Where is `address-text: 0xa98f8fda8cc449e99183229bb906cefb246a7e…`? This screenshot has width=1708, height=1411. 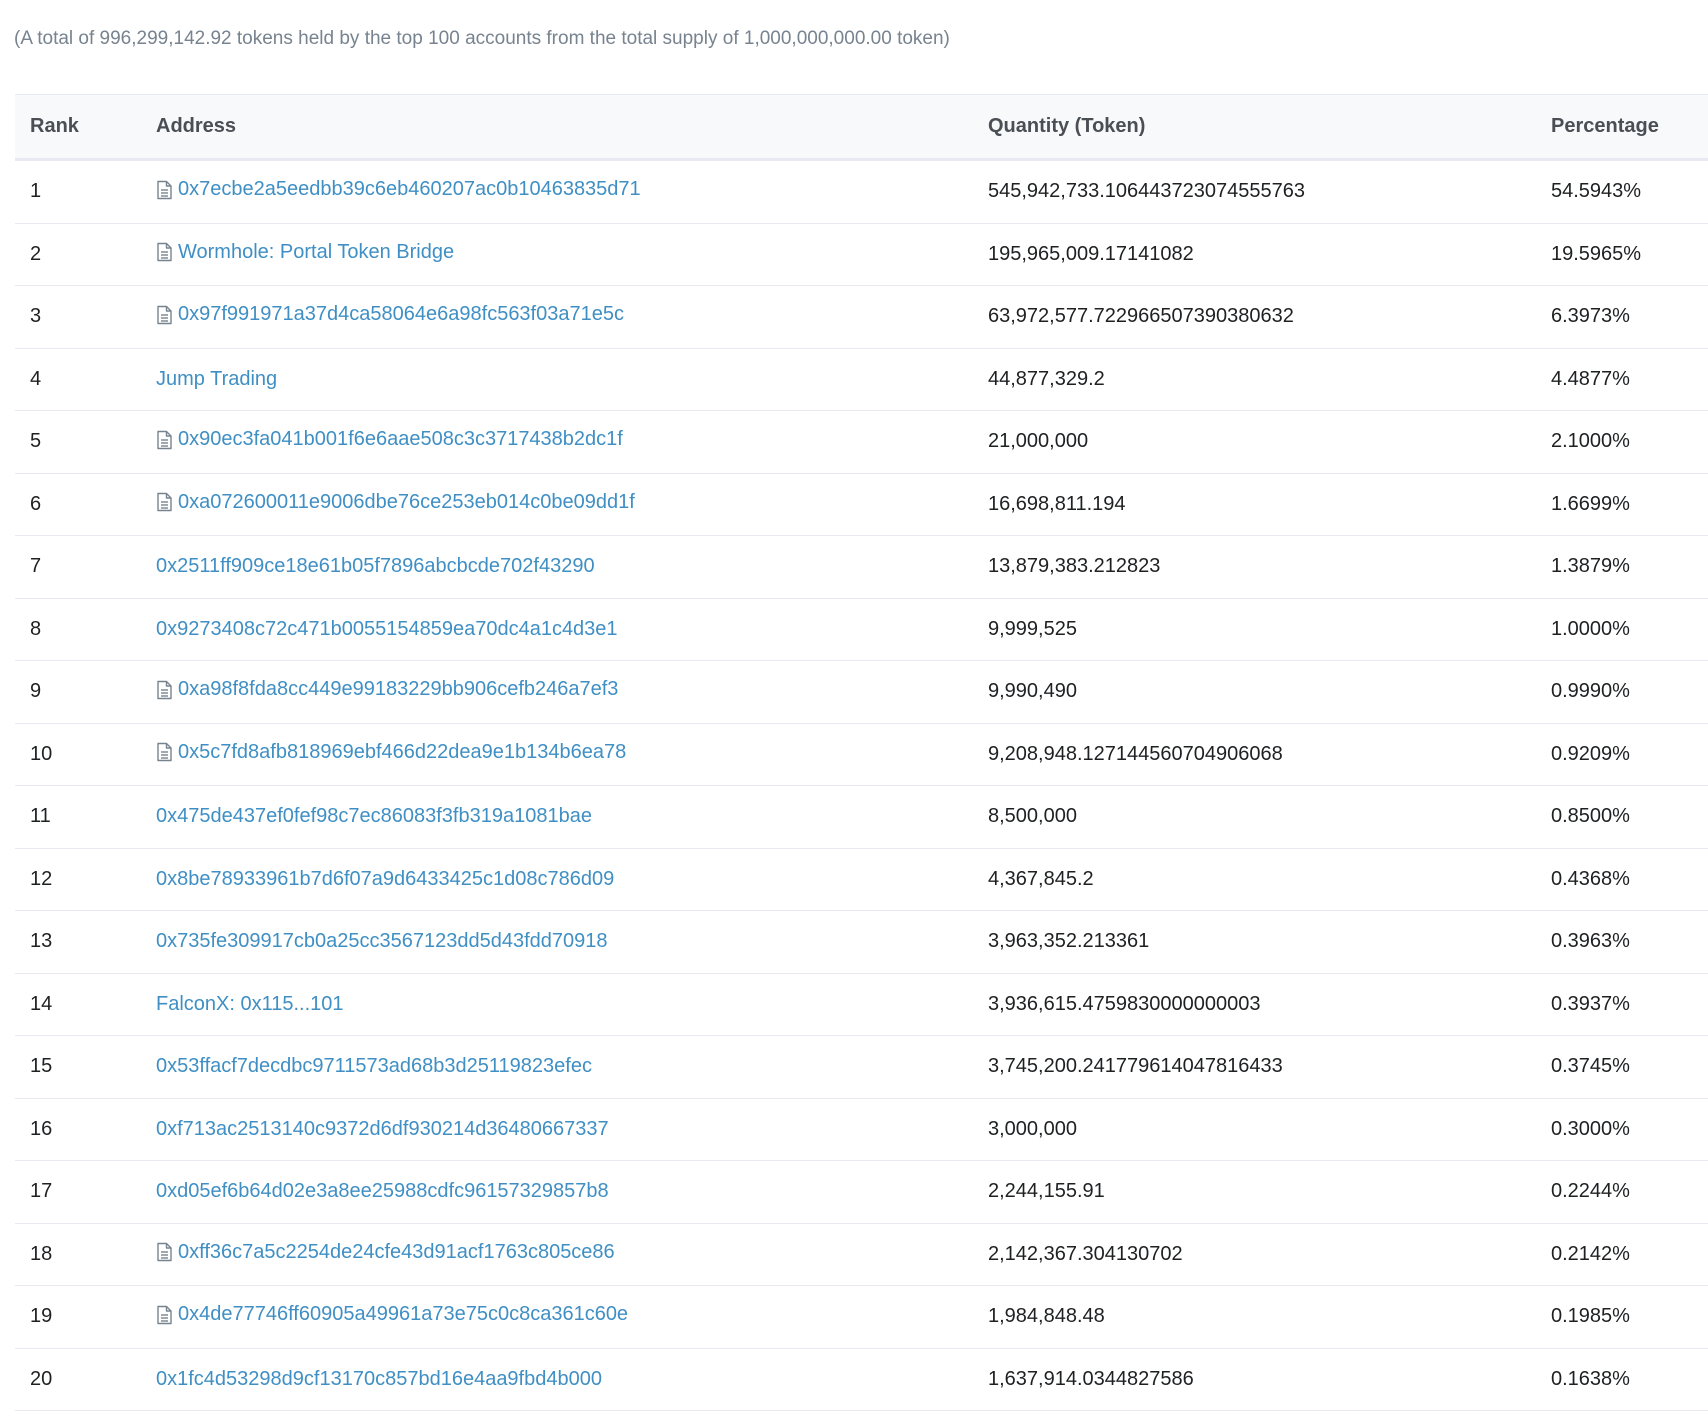
address-text: 0xa98f8fda8cc449e99183229bb906cefb246a7e… is located at coordinates (398, 689).